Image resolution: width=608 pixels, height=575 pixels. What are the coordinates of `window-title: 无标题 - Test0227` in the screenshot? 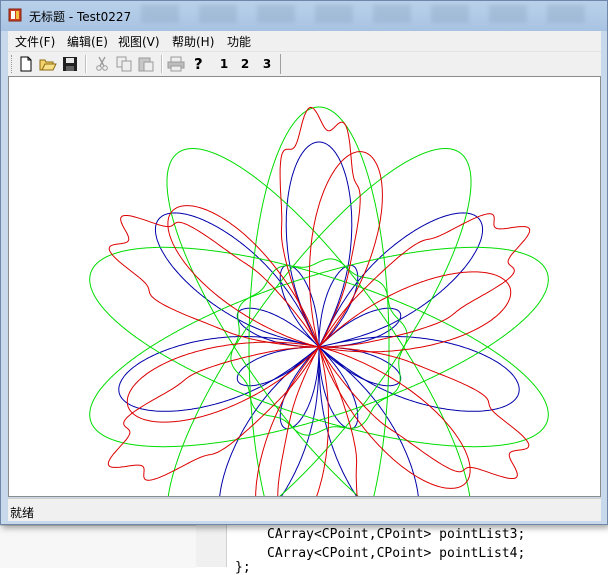 It's located at (80, 17).